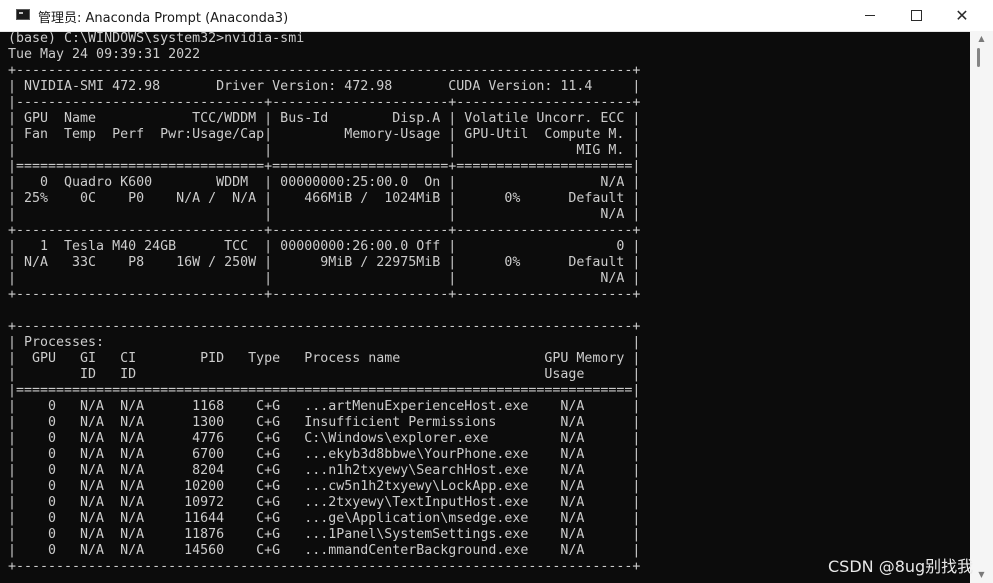 The image size is (993, 583). What do you see at coordinates (324, 374) in the screenshot?
I see `terminal-line: | ID ID Usage |` at bounding box center [324, 374].